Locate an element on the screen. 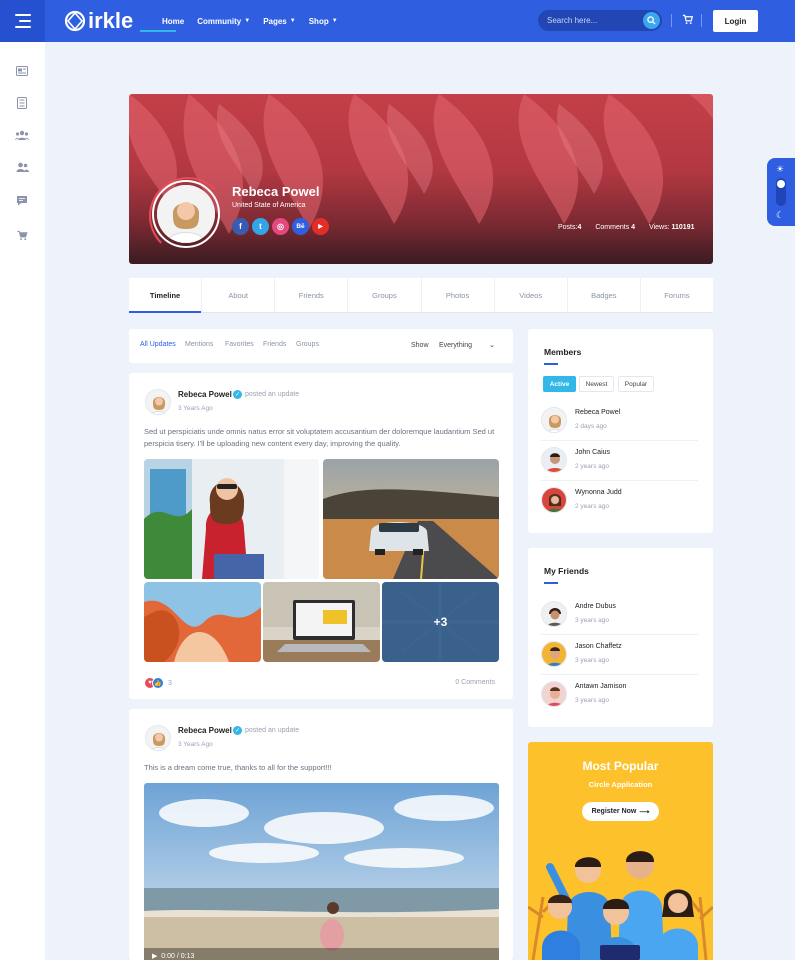 Image resolution: width=795 pixels, height=960 pixels. toggle-knob is located at coordinates (781, 184).